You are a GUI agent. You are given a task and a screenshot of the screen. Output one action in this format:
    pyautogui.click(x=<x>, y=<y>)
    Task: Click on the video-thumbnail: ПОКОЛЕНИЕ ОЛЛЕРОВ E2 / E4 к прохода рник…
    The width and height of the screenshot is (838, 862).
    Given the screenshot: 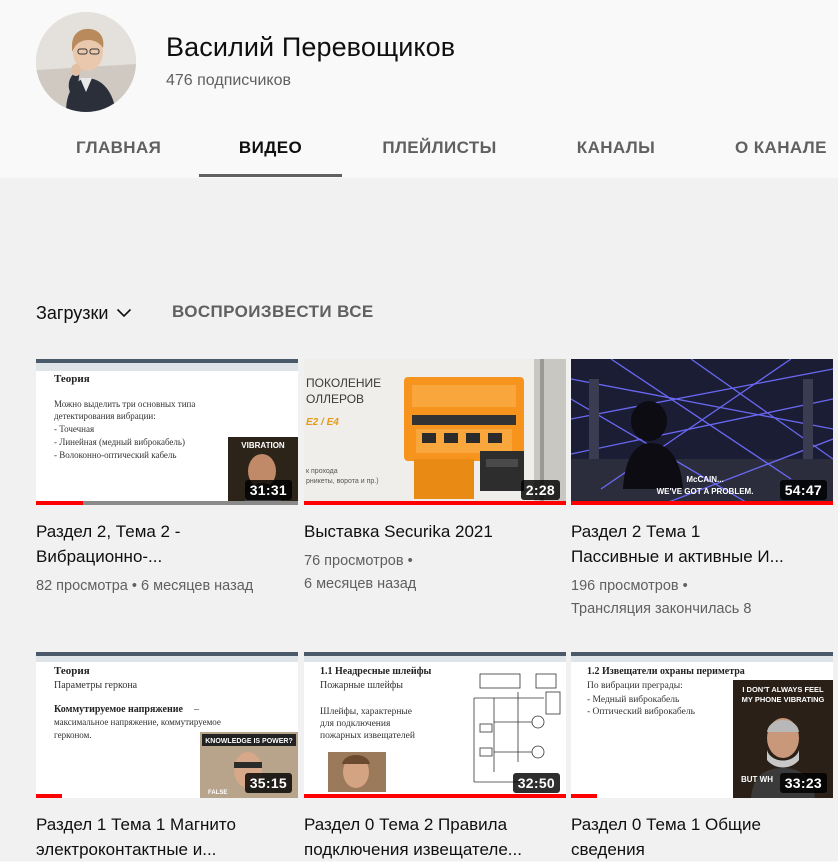 What is the action you would take?
    pyautogui.click(x=435, y=432)
    